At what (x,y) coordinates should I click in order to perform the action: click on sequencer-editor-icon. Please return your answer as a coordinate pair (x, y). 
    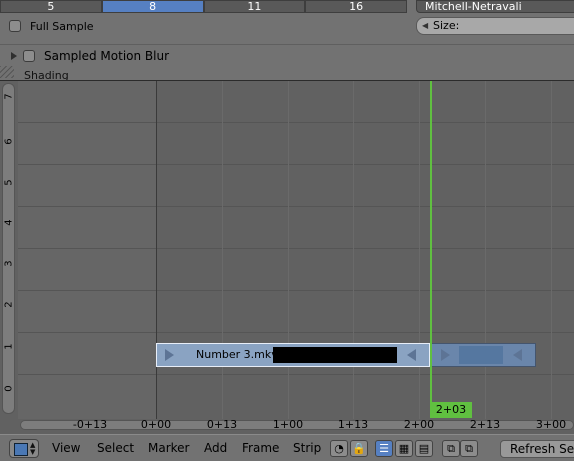
    Looking at the image, I should click on (21, 449).